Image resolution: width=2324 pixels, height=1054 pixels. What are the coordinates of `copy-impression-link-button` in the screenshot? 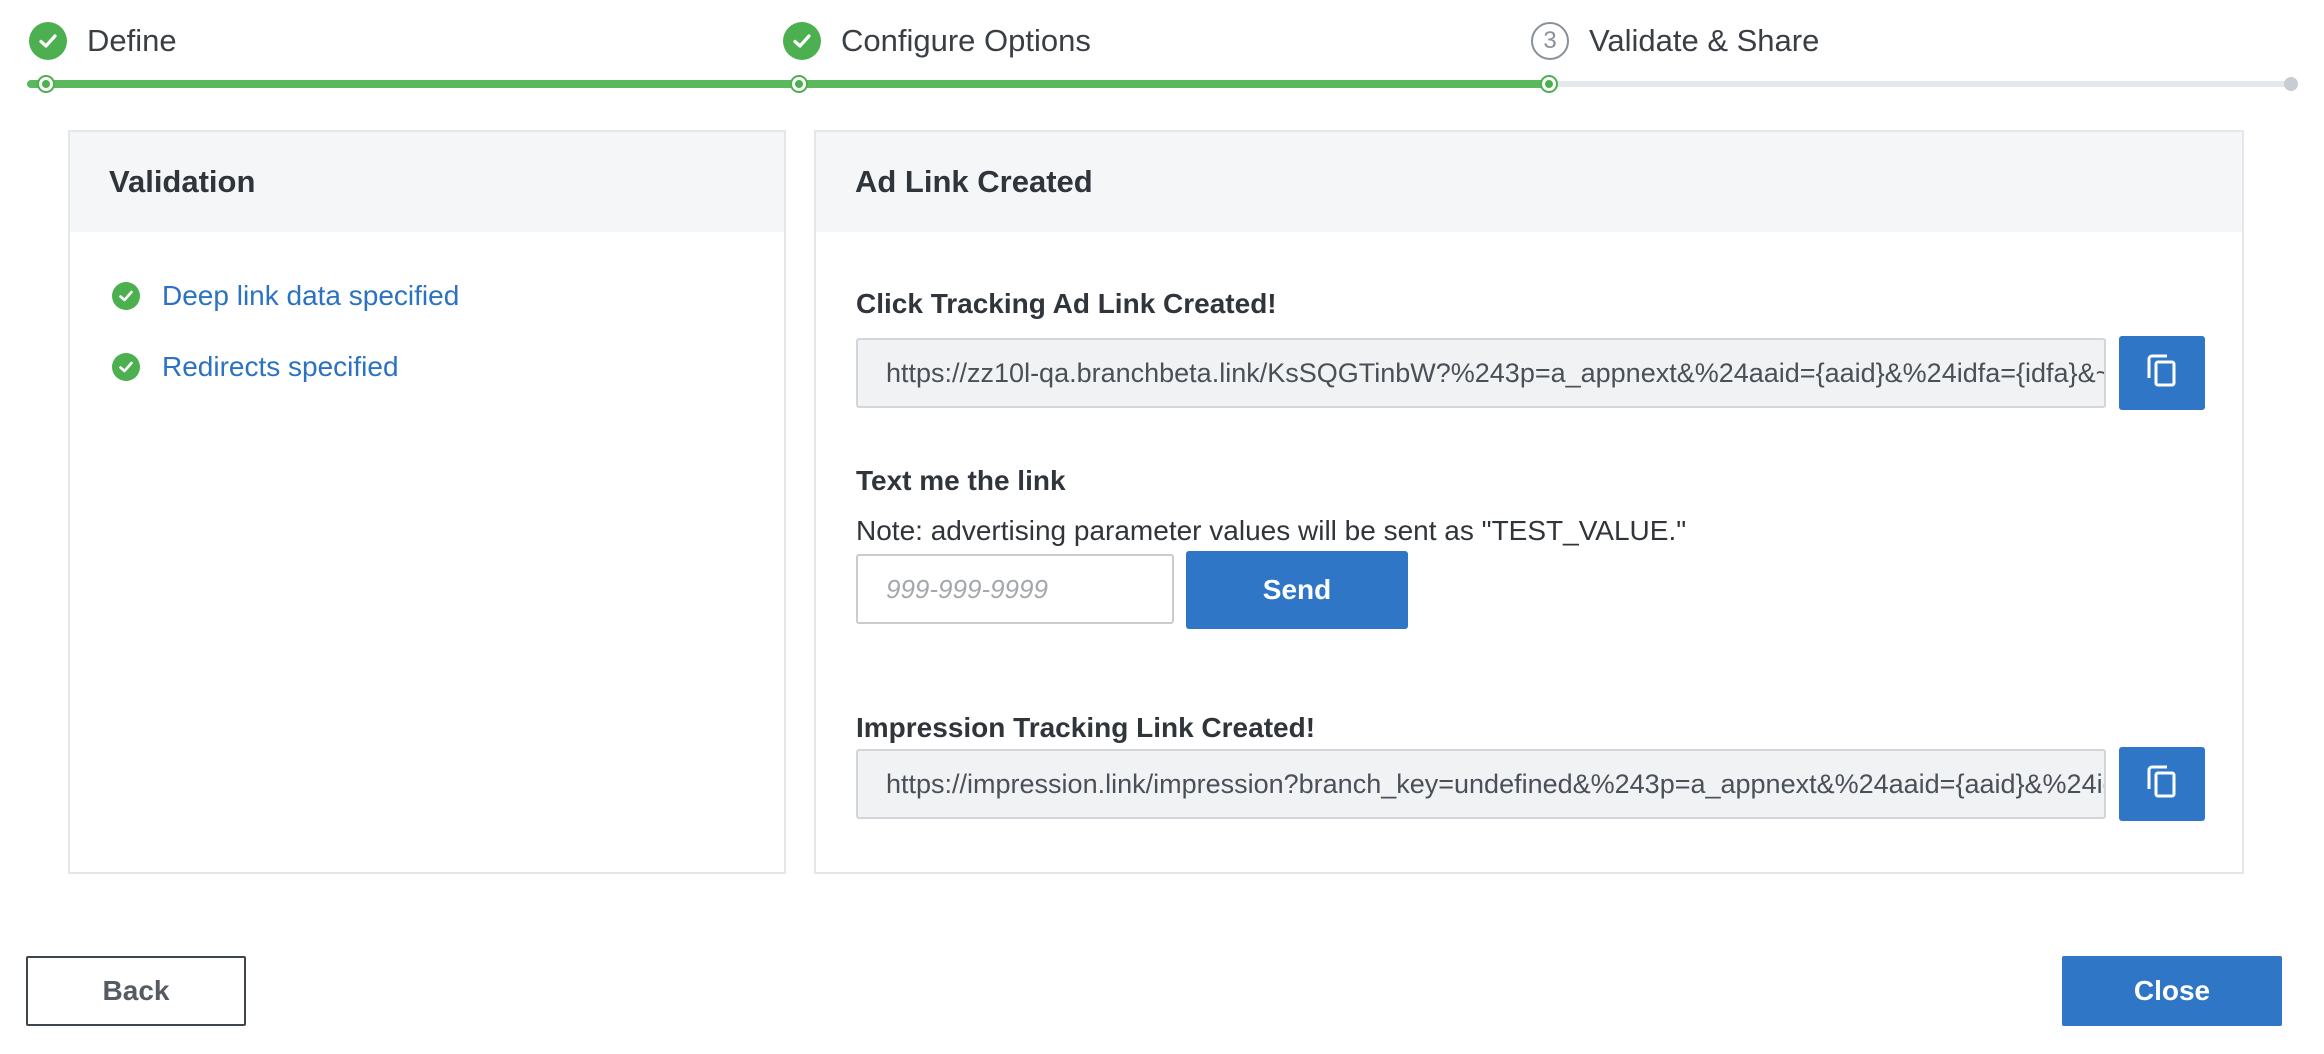 It's located at (2162, 784).